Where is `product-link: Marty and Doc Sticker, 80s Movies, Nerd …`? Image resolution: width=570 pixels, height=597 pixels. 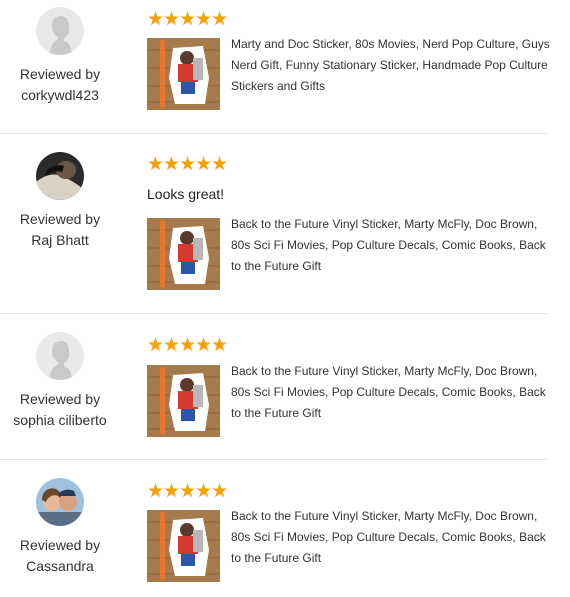
product-link: Marty and Doc Sticker, 80s Movies, Nerd … is located at coordinates (348, 73).